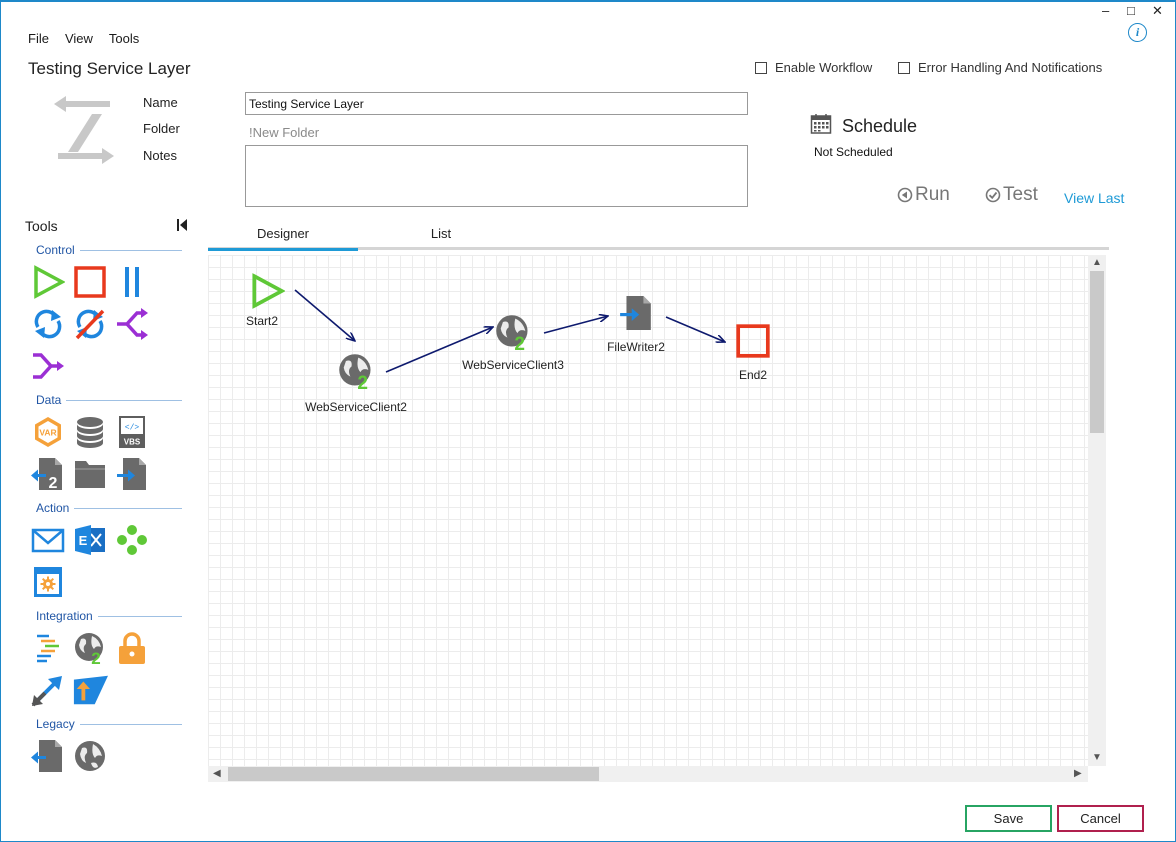 Image resolution: width=1176 pixels, height=842 pixels. Describe the element at coordinates (1157, 11) in the screenshot. I see `close-button: ✕` at that location.